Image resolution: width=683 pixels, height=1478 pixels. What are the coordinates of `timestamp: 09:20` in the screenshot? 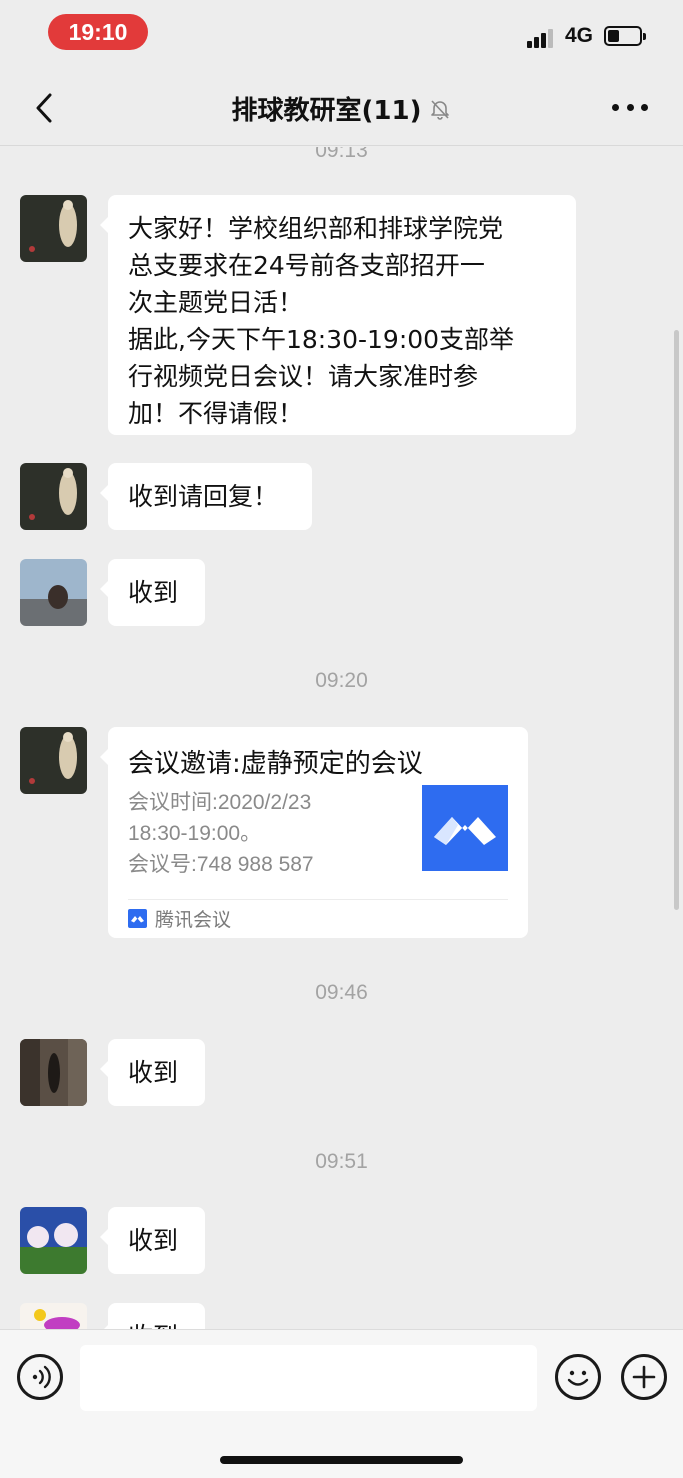 It's located at (341, 680).